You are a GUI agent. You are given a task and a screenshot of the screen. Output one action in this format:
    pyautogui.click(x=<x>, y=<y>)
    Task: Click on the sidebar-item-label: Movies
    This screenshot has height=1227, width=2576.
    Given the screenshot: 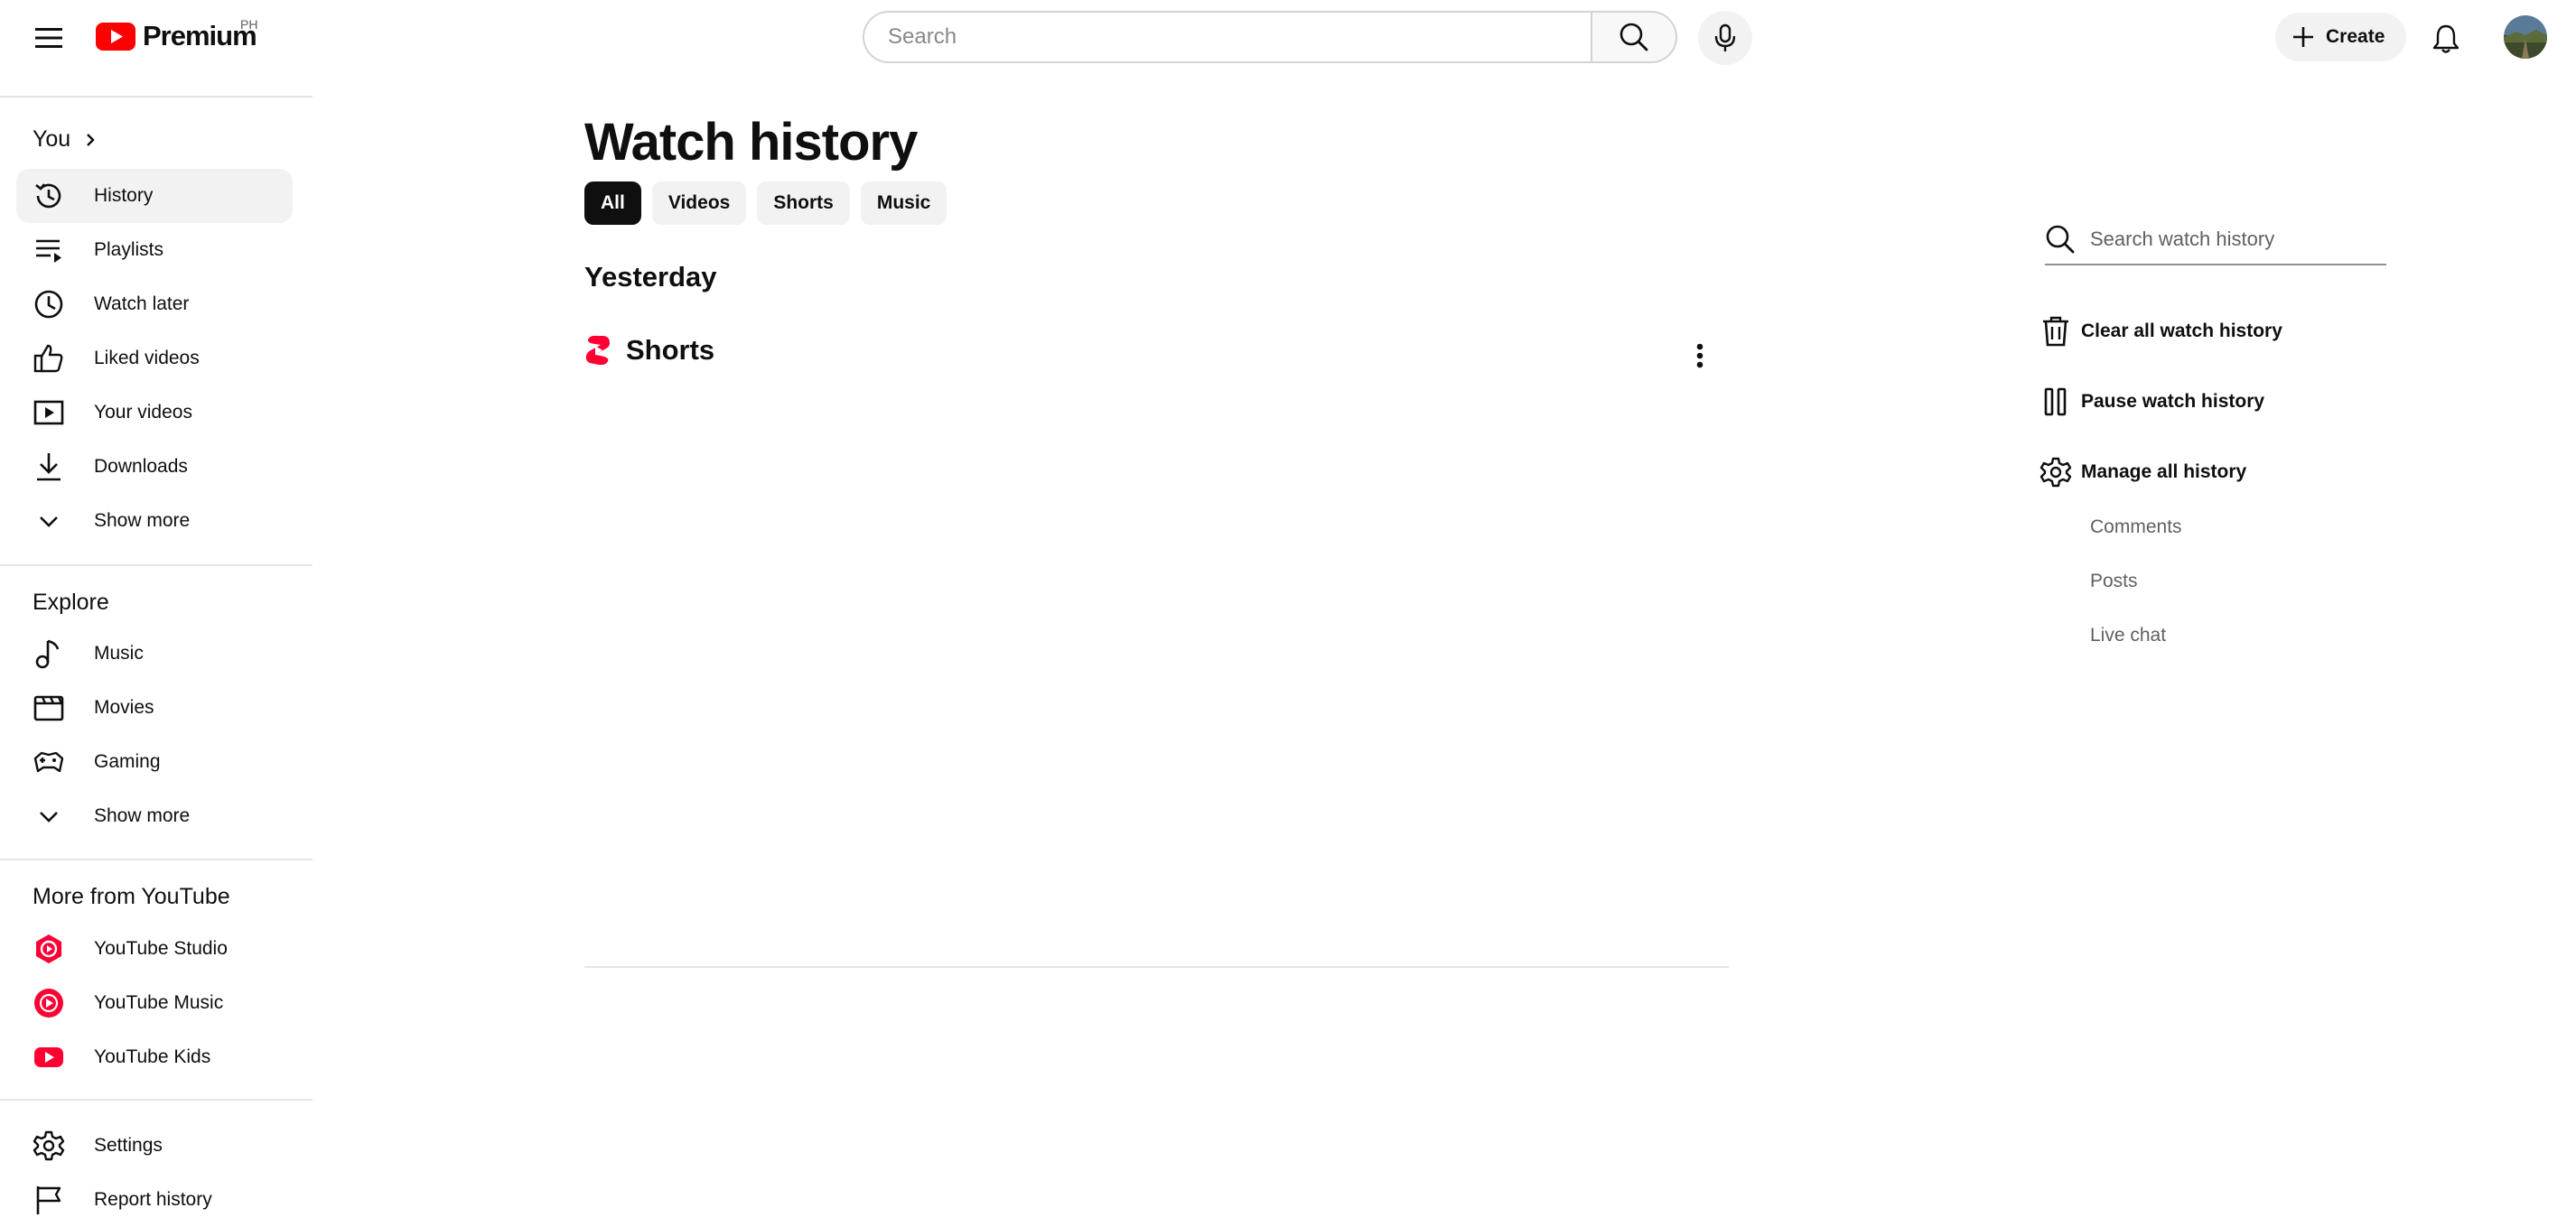 What is the action you would take?
    pyautogui.click(x=124, y=707)
    